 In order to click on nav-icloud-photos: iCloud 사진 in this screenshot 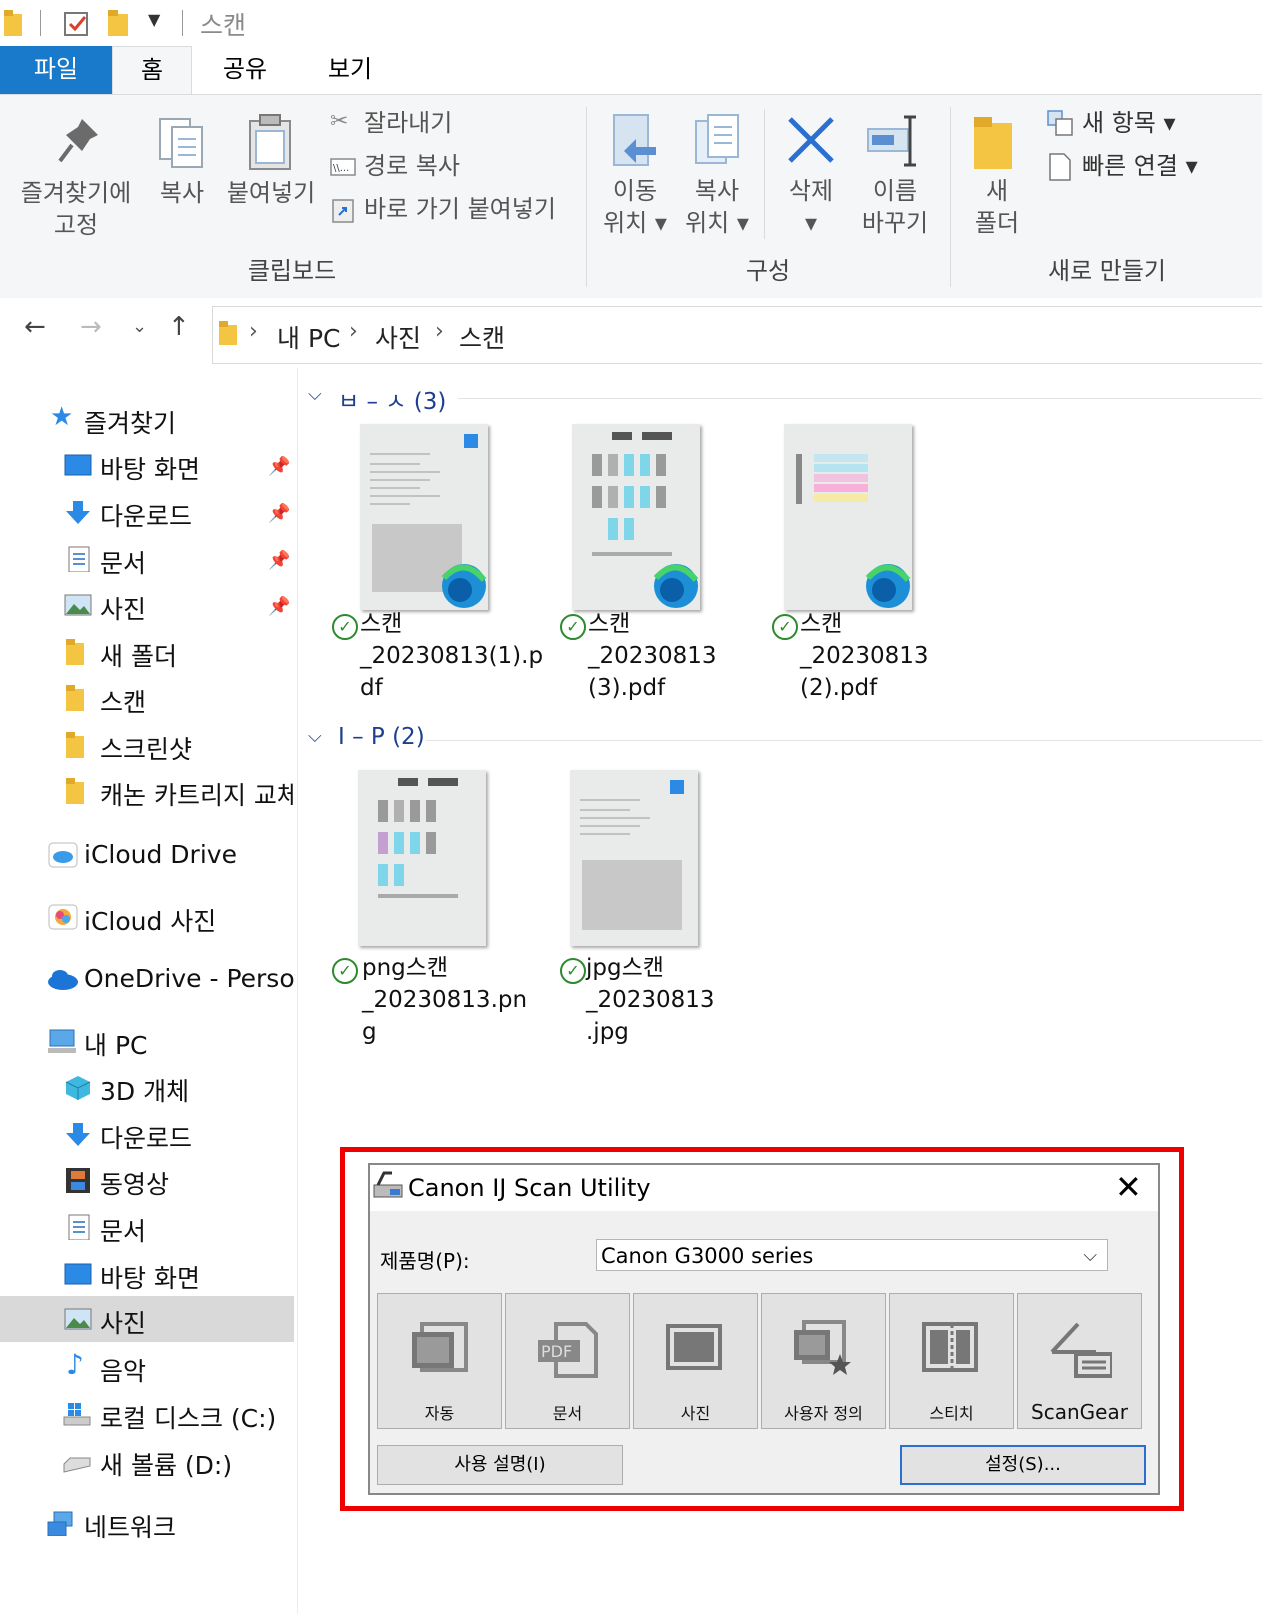, I will do `click(147, 918)`.